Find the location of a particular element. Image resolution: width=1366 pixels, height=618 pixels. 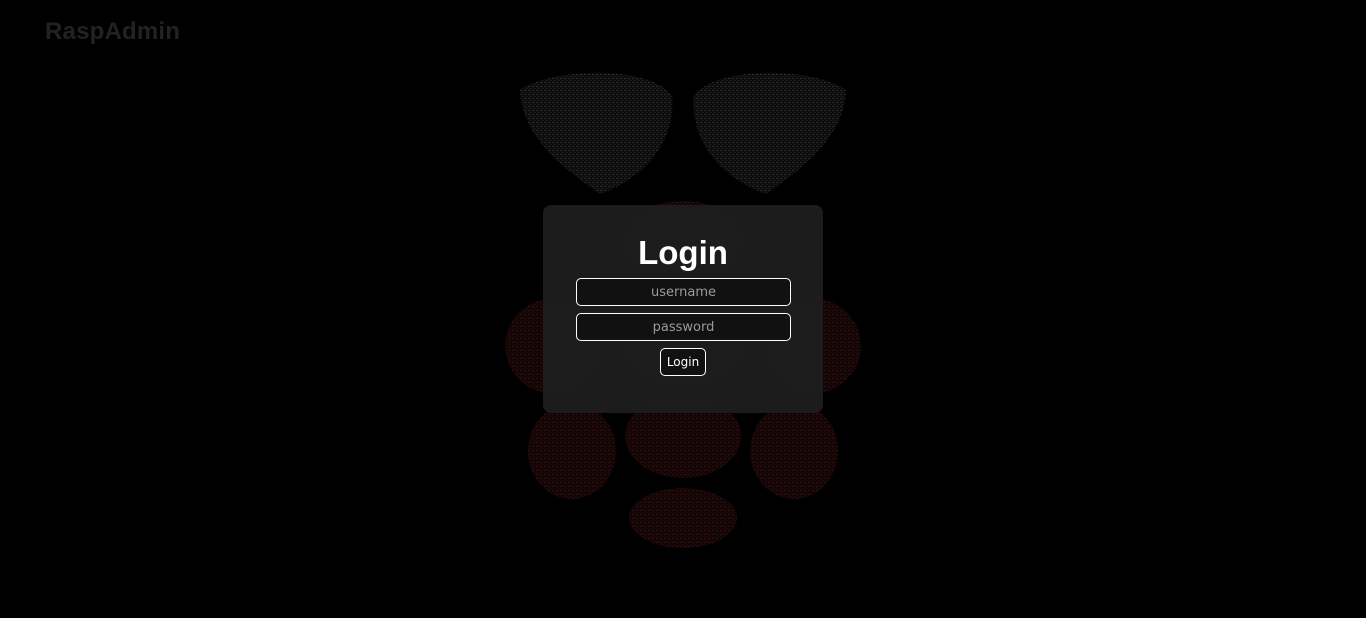

berry-left-lower is located at coordinates (572, 451).